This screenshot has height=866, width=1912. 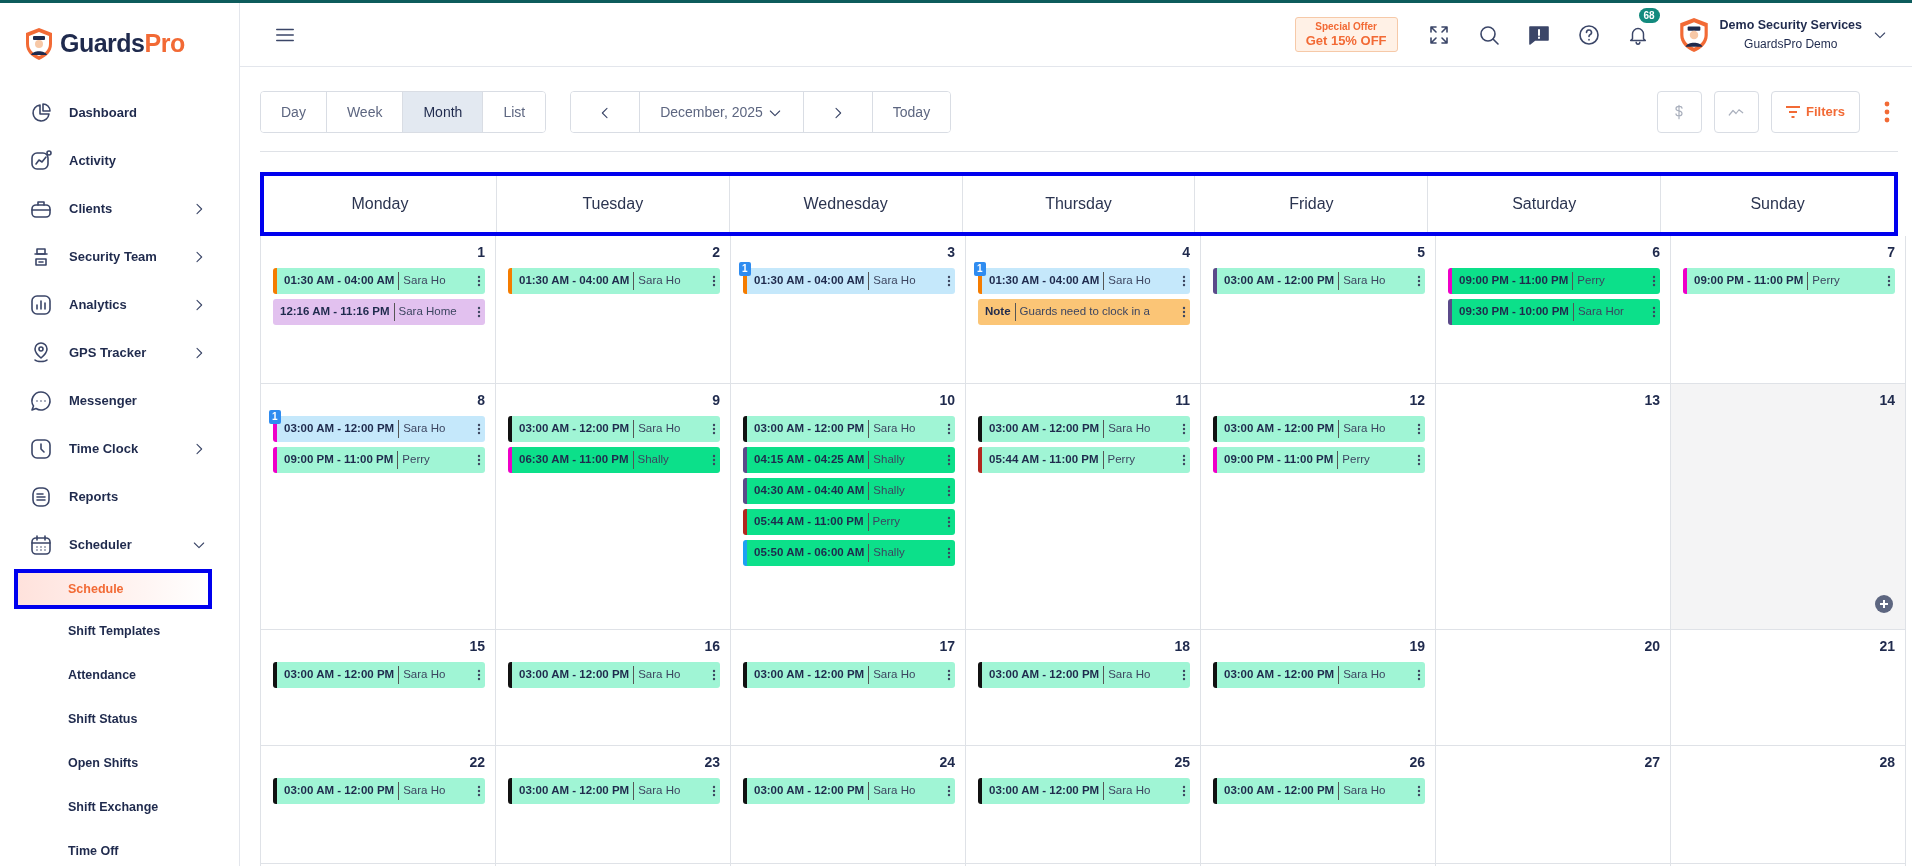 What do you see at coordinates (79, 806) in the screenshot?
I see `sidebar-subitem: Shift Exchange` at bounding box center [79, 806].